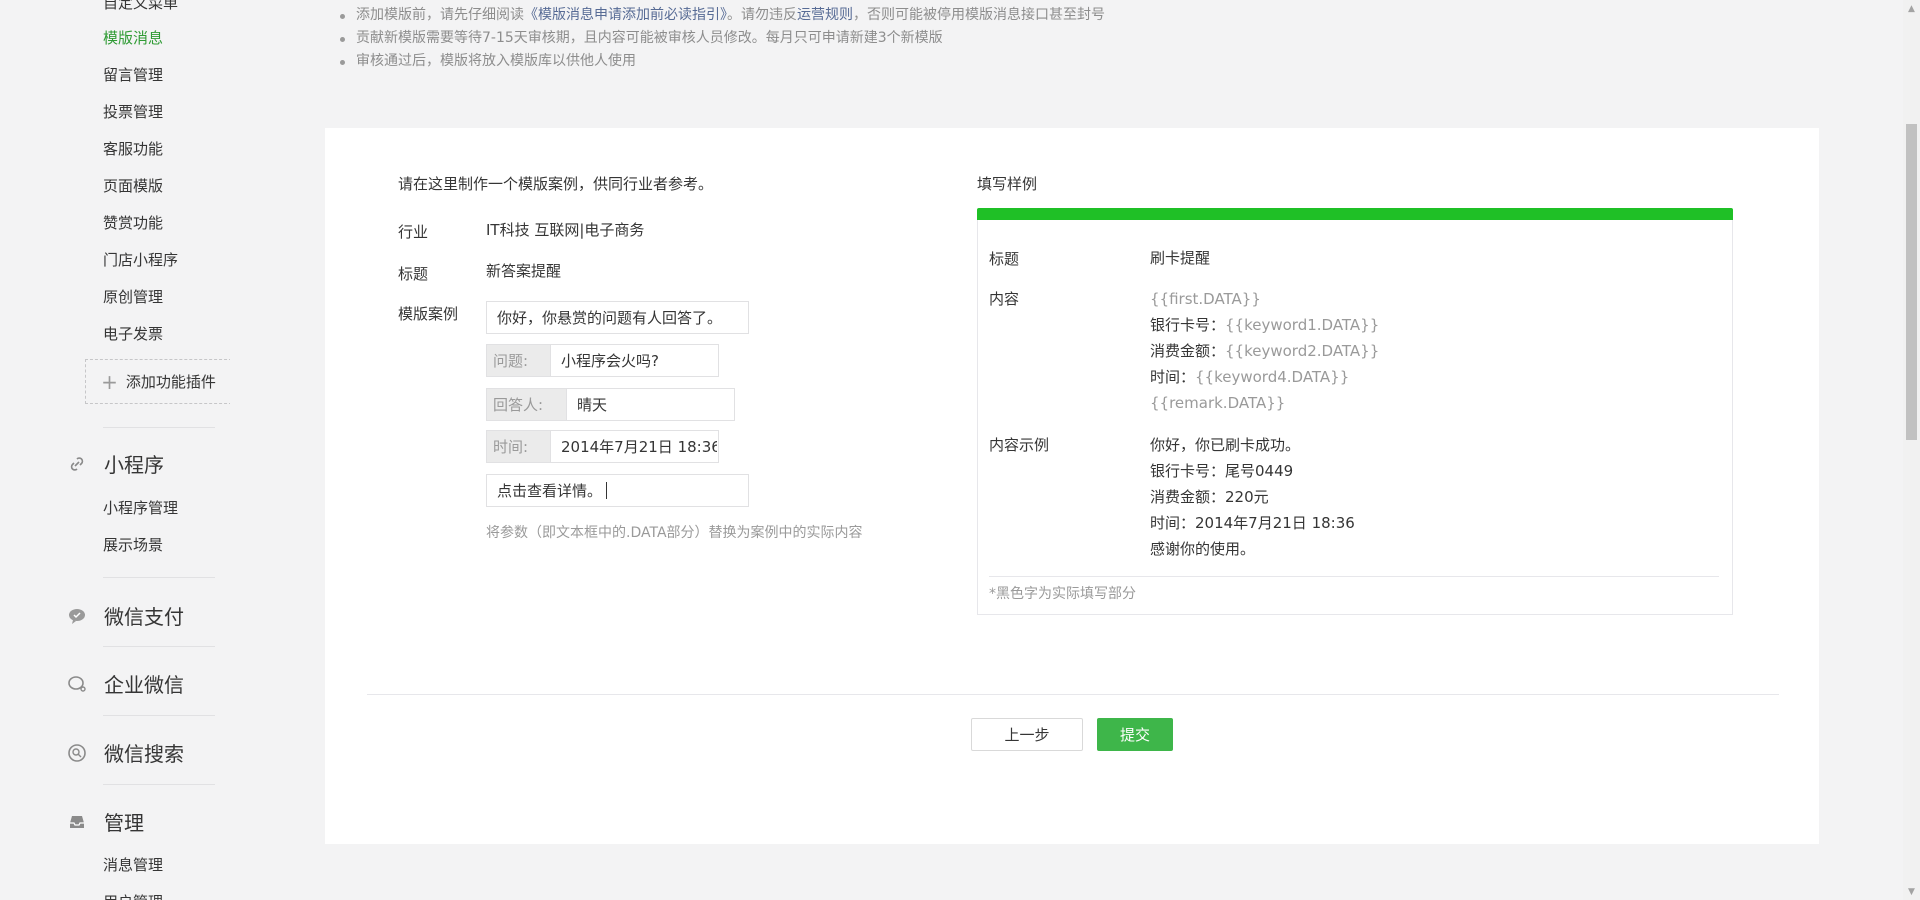 This screenshot has height=900, width=1920. I want to click on input-text: 你好，你悬赏的问题有人回答了。, so click(610, 318).